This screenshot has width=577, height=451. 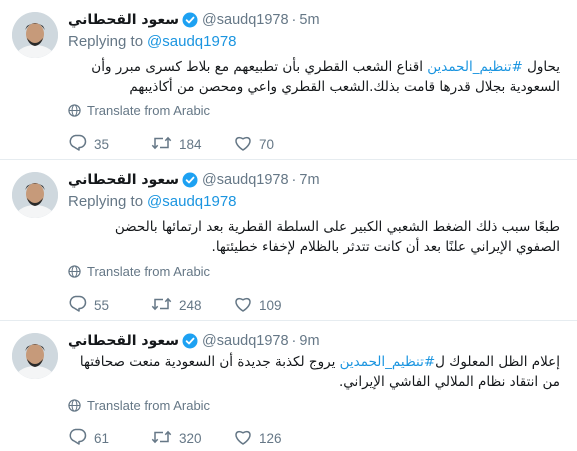 I want to click on retweet-count: 320, so click(x=190, y=438).